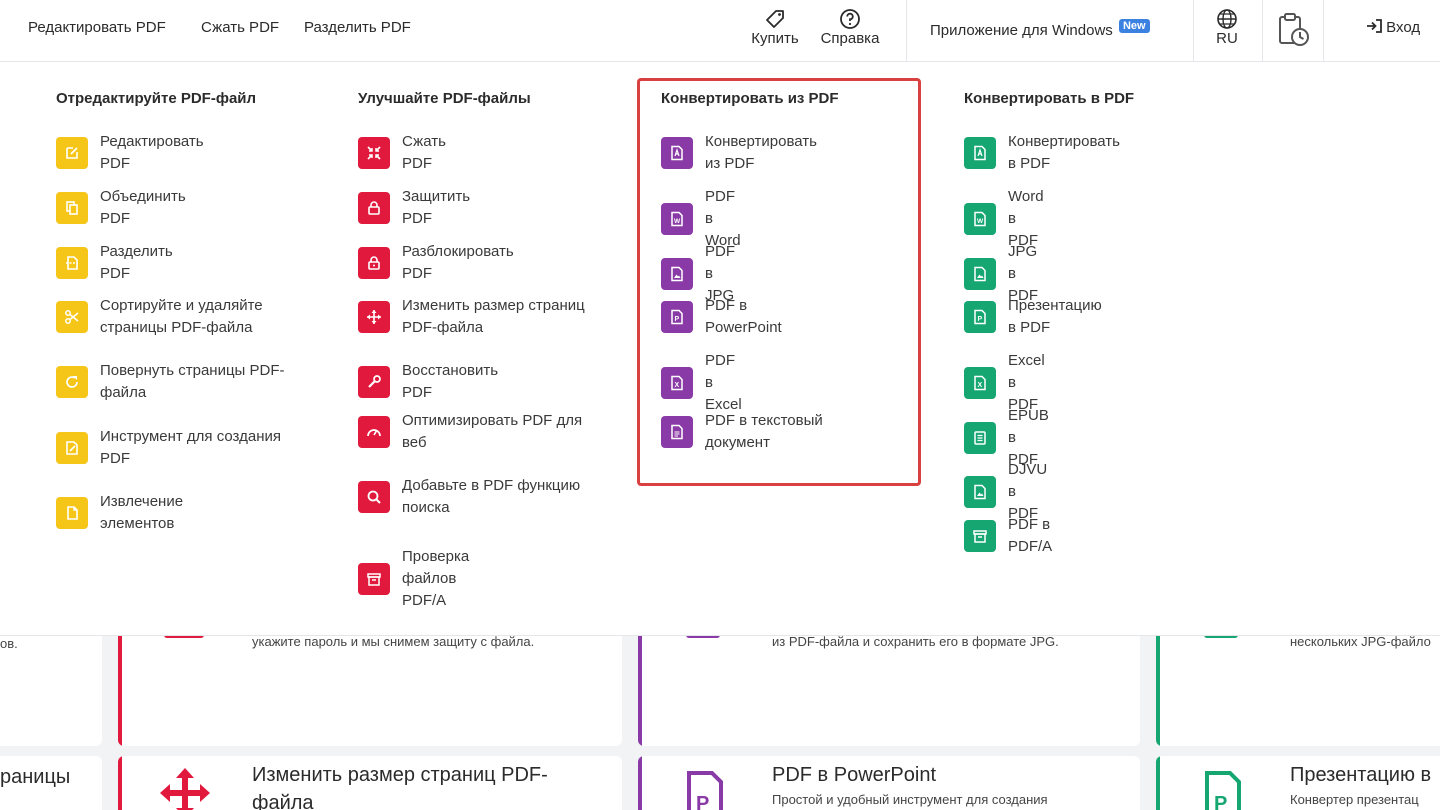 This screenshot has height=810, width=1440. Describe the element at coordinates (156, 98) in the screenshot. I see `column-title: Отредактируйте PDF-файл` at that location.